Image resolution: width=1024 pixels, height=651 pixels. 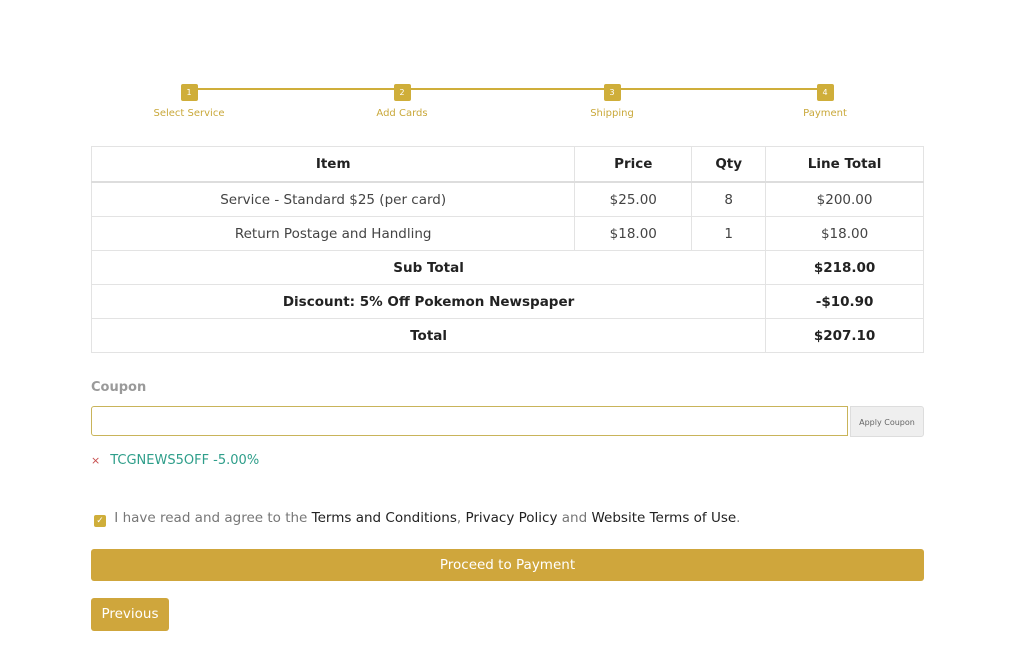 I want to click on step-select-service: 1 Select Service, so click(x=189, y=99).